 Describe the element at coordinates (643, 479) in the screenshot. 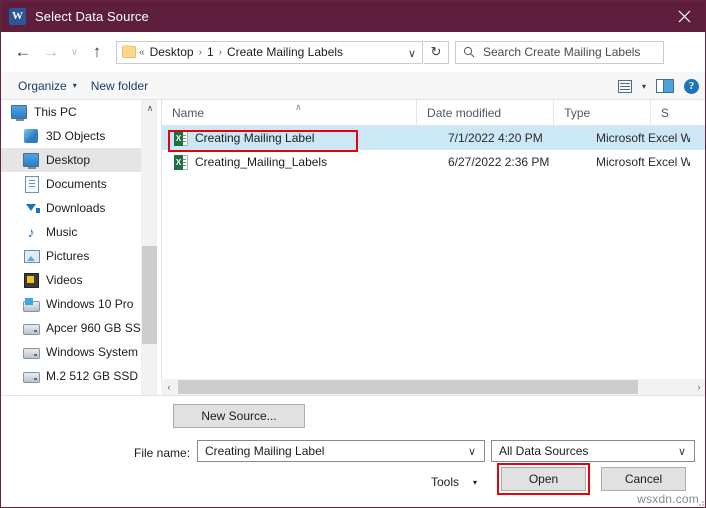

I see `cancel-button: Cancel` at that location.